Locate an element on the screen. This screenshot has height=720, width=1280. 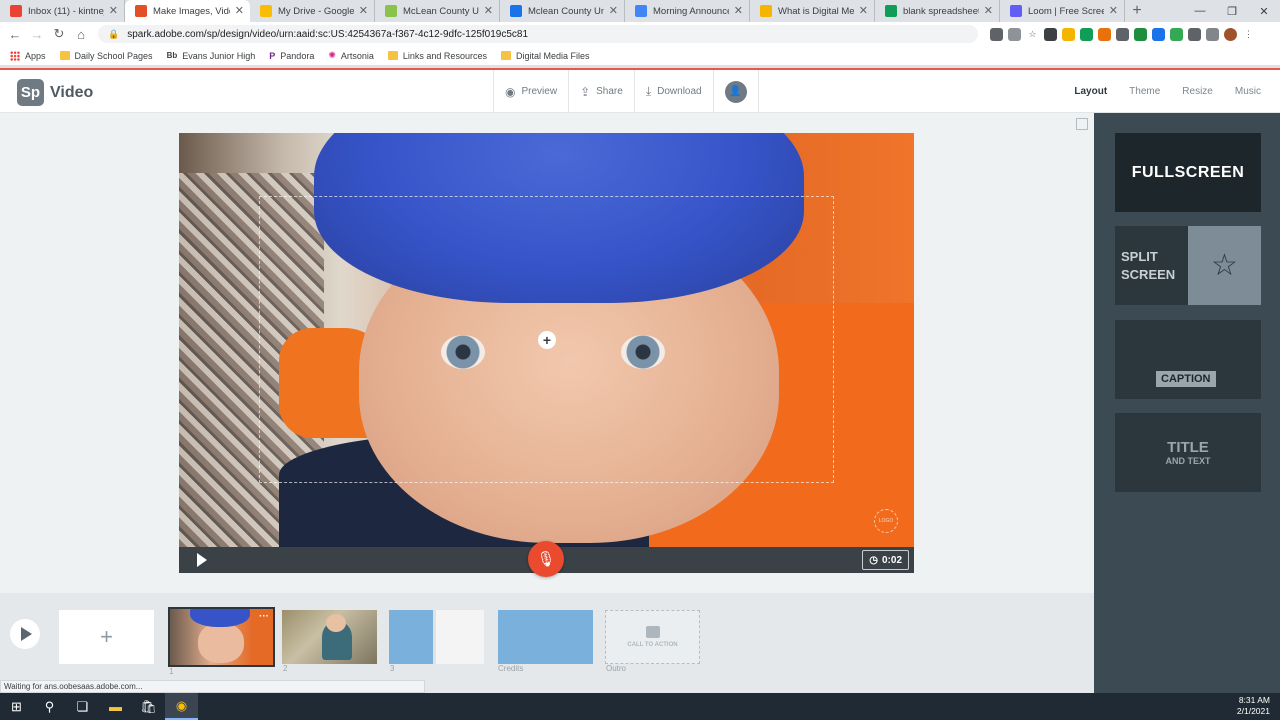
browser-tab-active: Make Images, Videos a✕ is located at coordinates (187, 11).